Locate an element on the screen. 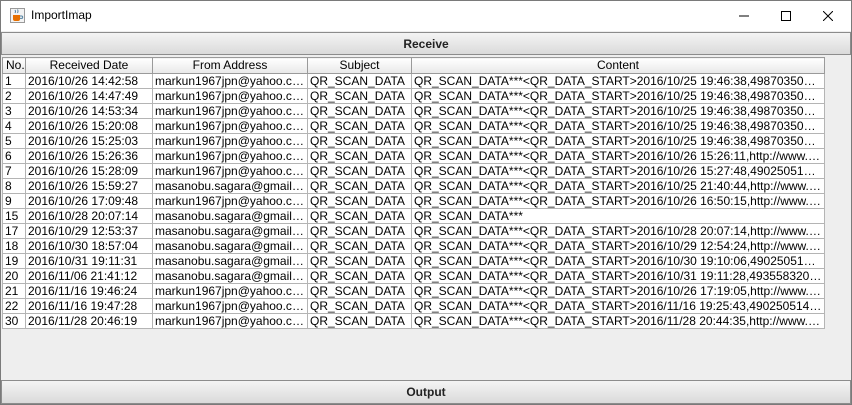 Image resolution: width=852 pixels, height=405 pixels. cell-no: 22 is located at coordinates (14, 306).